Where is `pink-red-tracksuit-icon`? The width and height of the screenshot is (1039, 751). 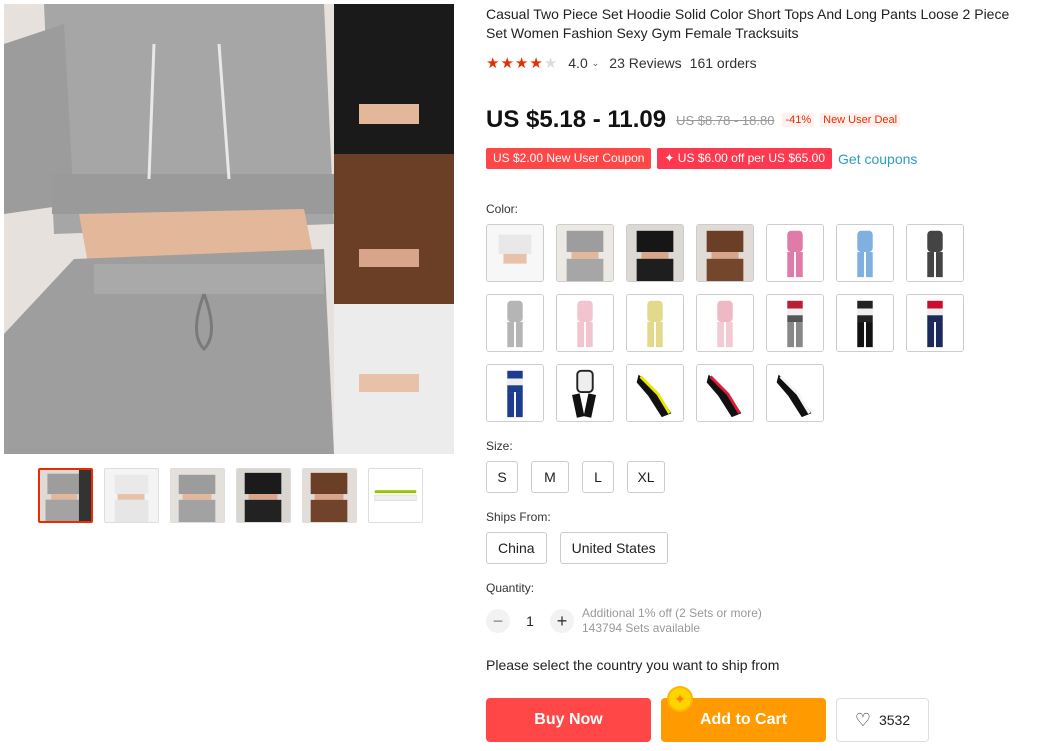
pink-red-tracksuit-icon is located at coordinates (725, 323).